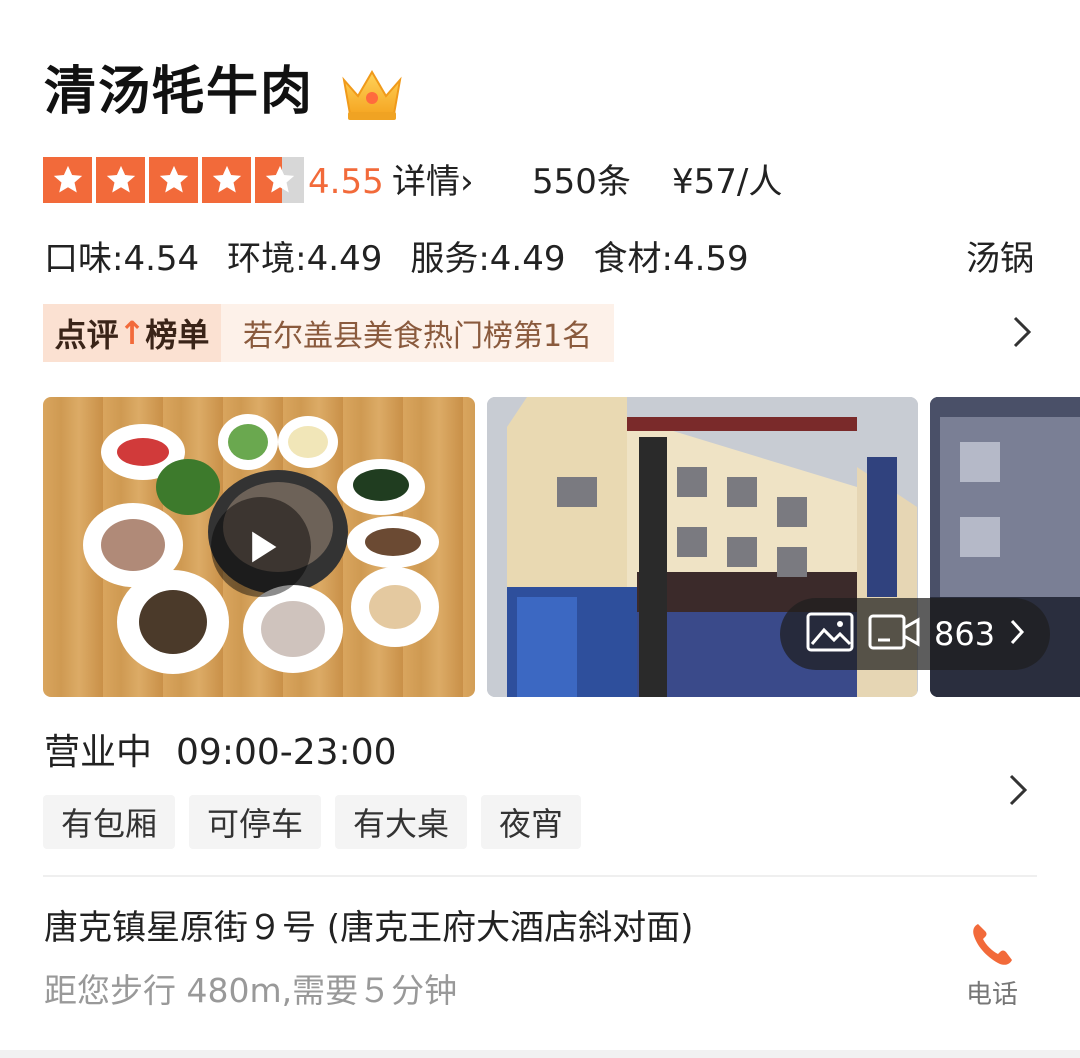 This screenshot has width=1080, height=1058. I want to click on tag-large-table: 有大桌, so click(401, 822).